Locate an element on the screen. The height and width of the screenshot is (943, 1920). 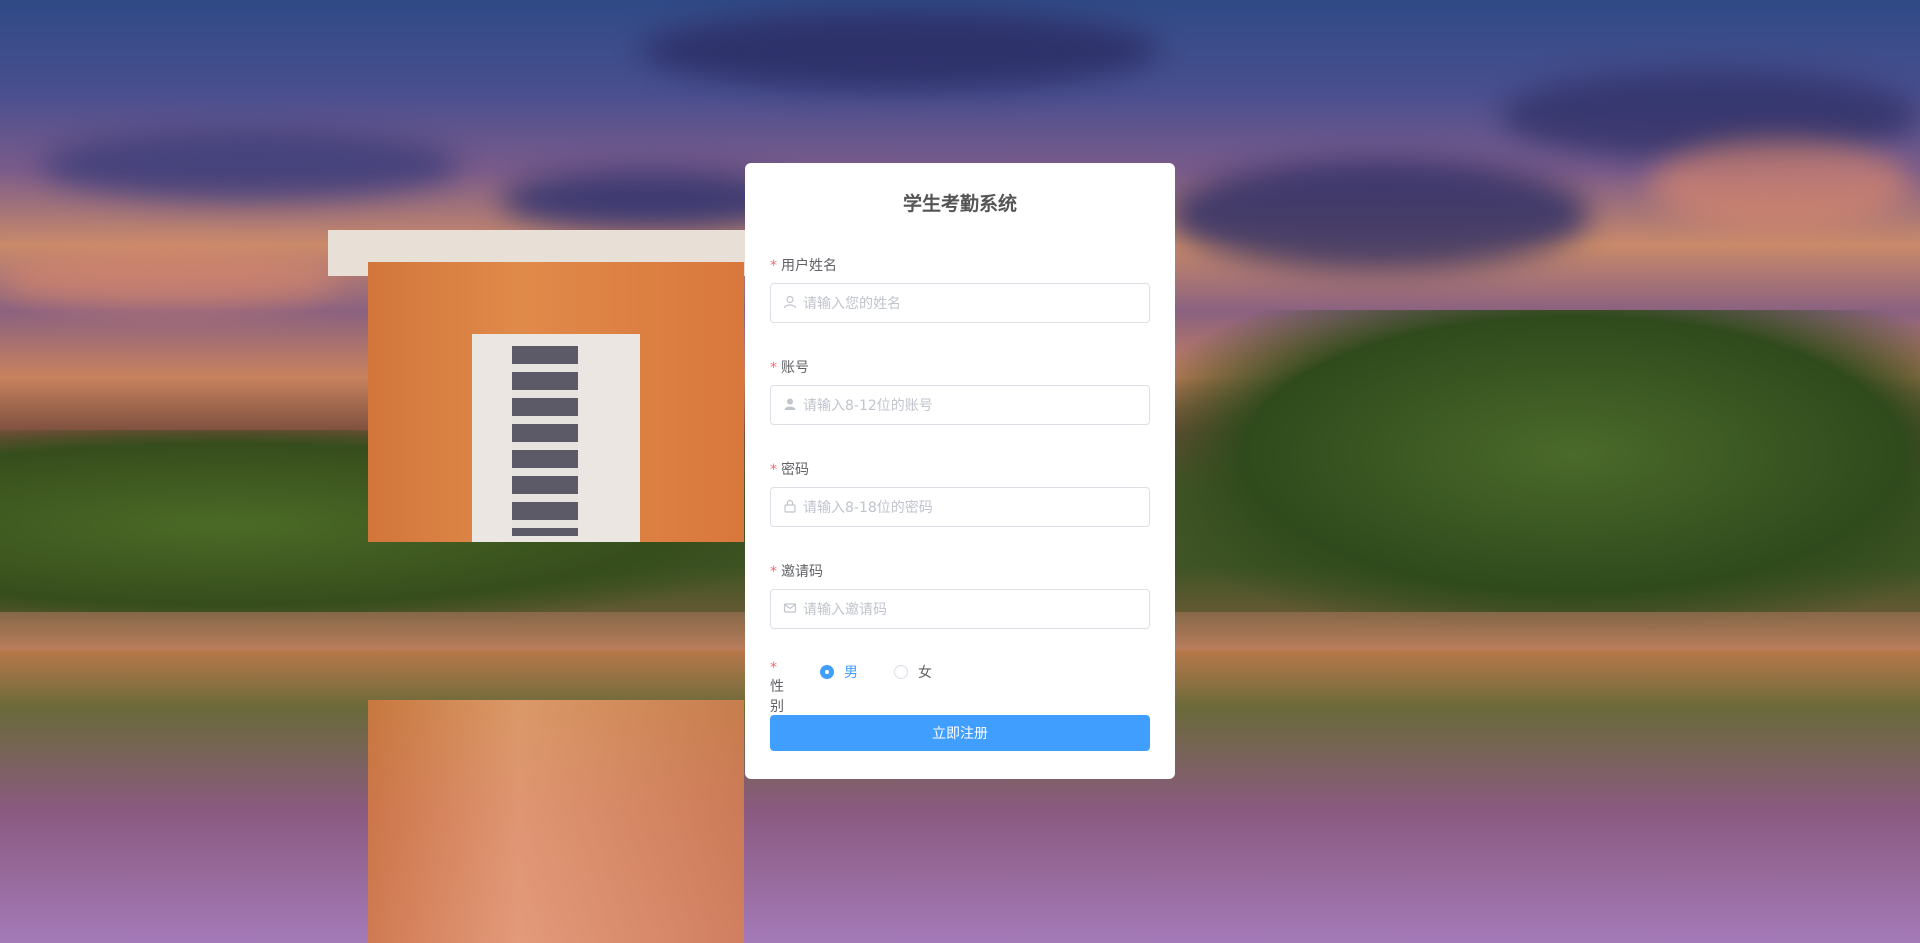
radio-unchecked-icon is located at coordinates (901, 672).